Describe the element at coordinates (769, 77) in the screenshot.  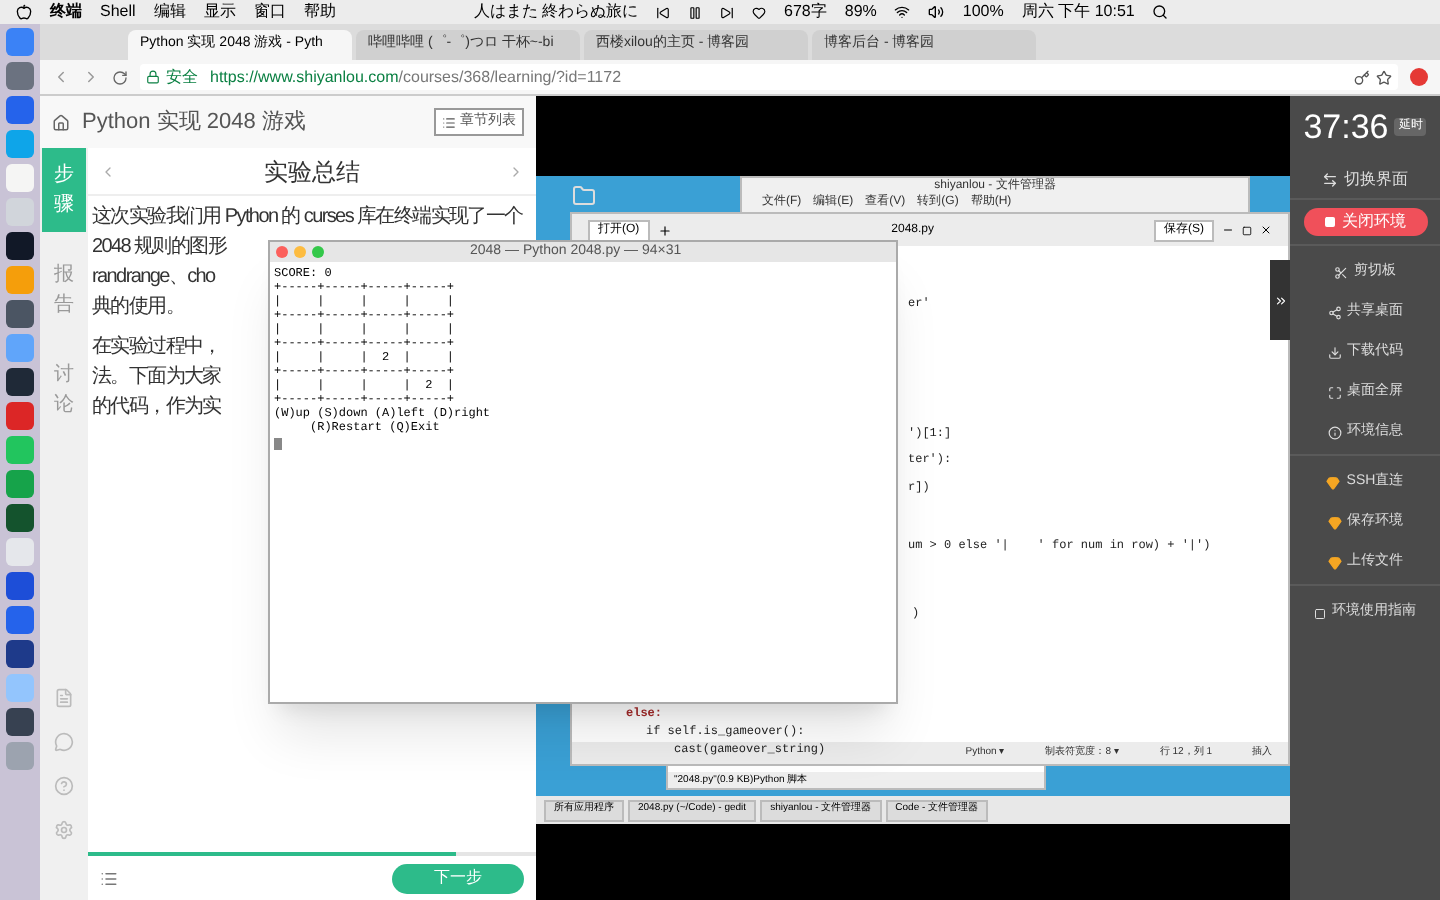
I see `address-field: 安全 https://www.shiyanlou.com/courses/368/learning/?id=1172` at that location.